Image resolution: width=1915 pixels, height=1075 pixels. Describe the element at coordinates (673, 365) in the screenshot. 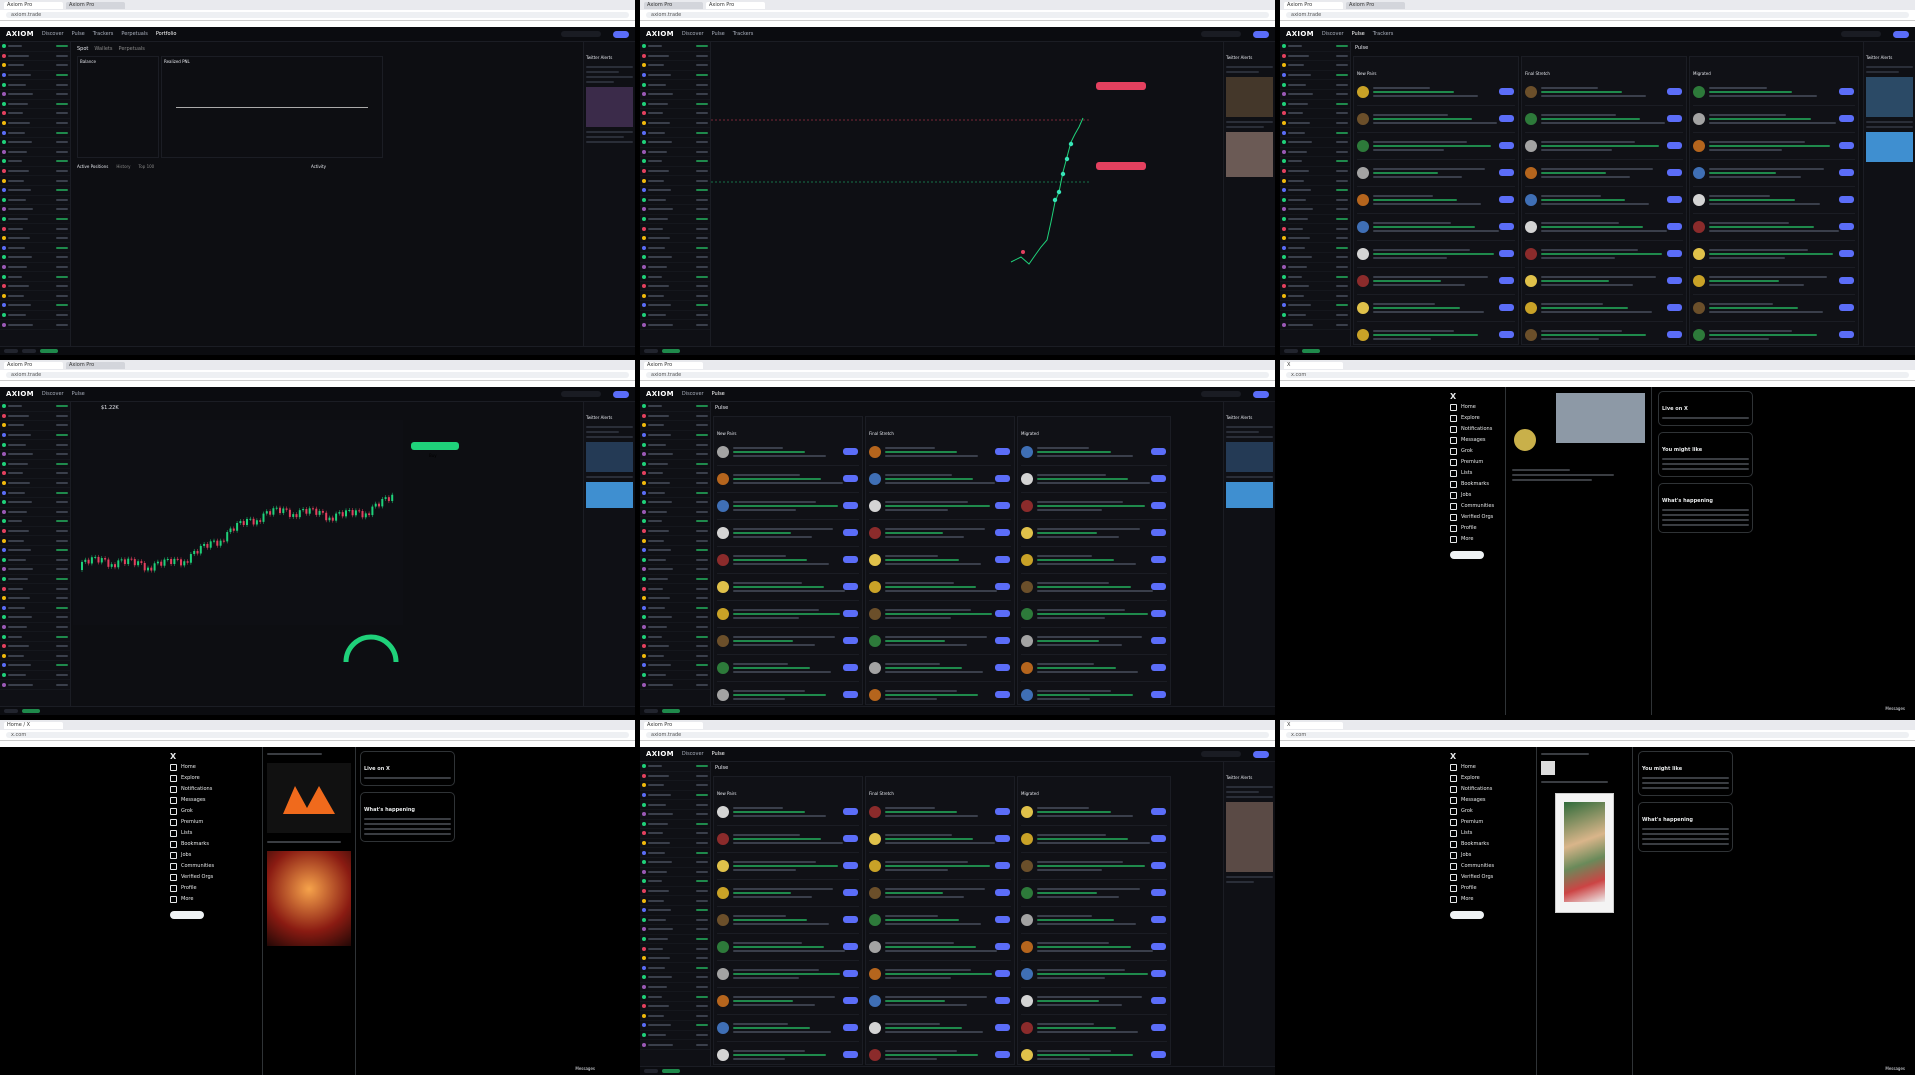

I see `browser-tab: Axiom Pro` at that location.